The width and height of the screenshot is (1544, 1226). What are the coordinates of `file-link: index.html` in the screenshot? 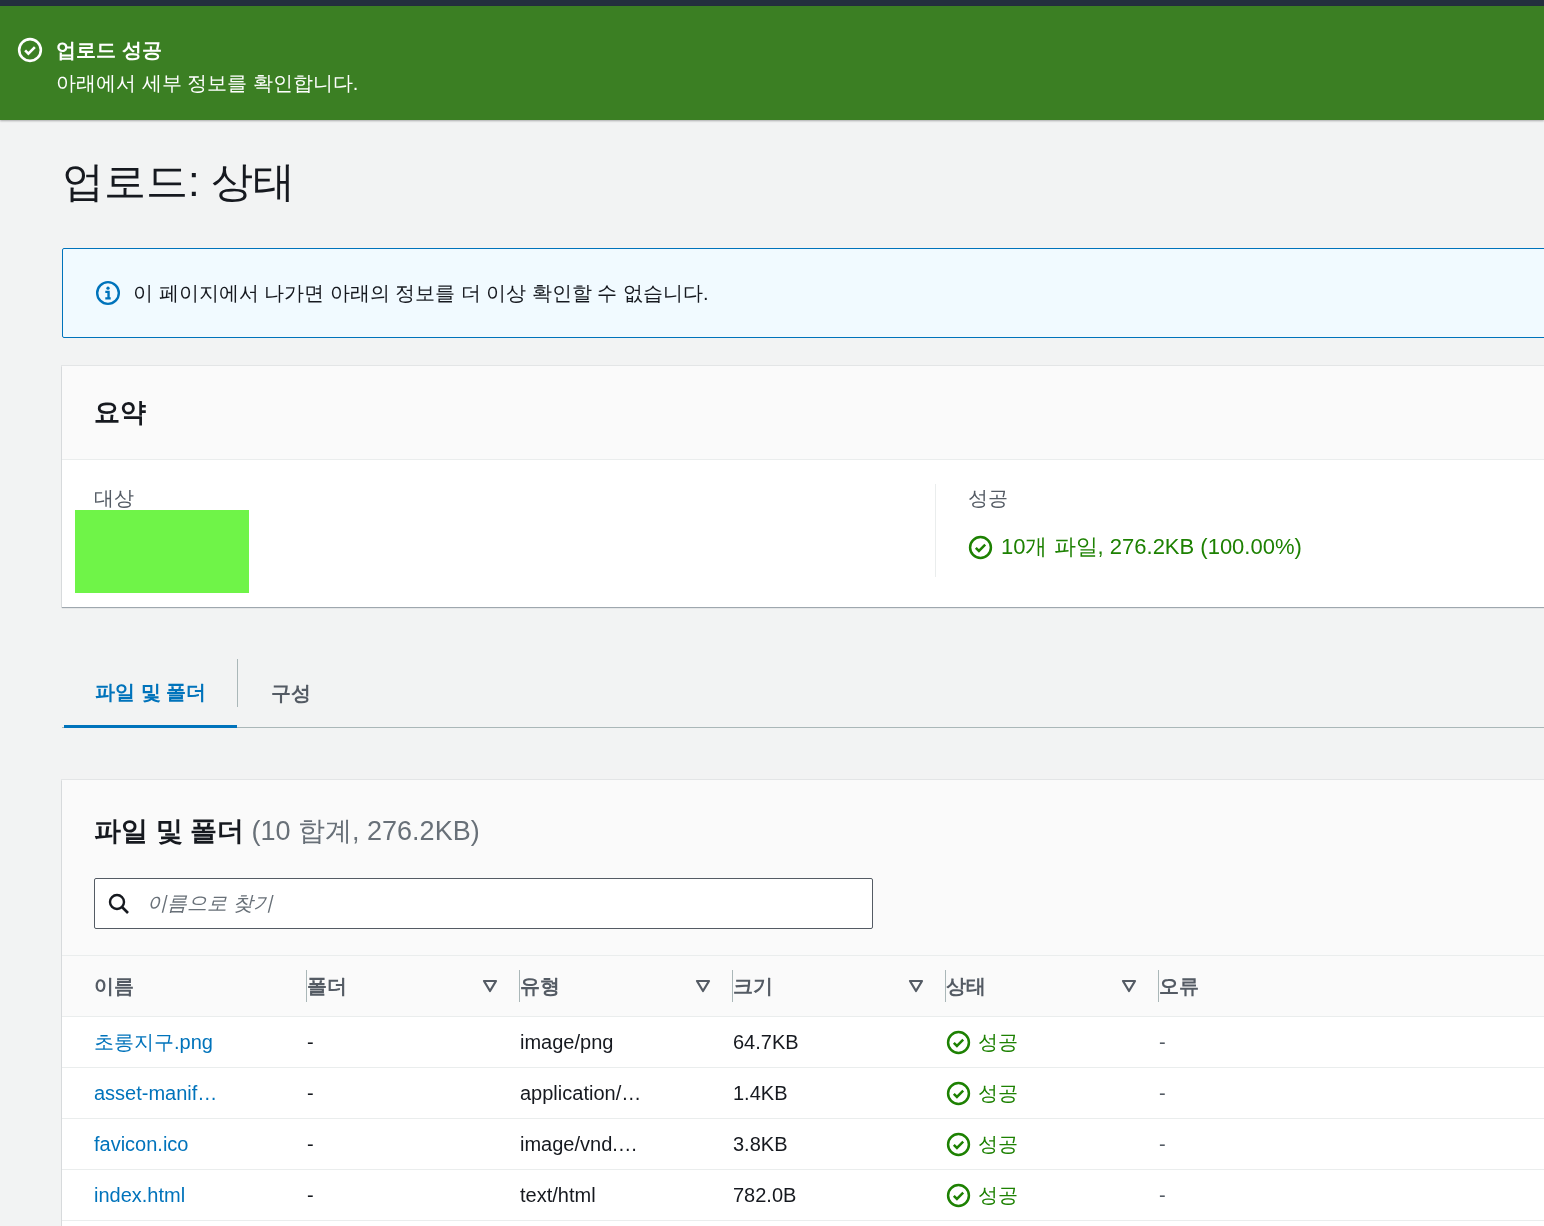 It's located at (140, 1195).